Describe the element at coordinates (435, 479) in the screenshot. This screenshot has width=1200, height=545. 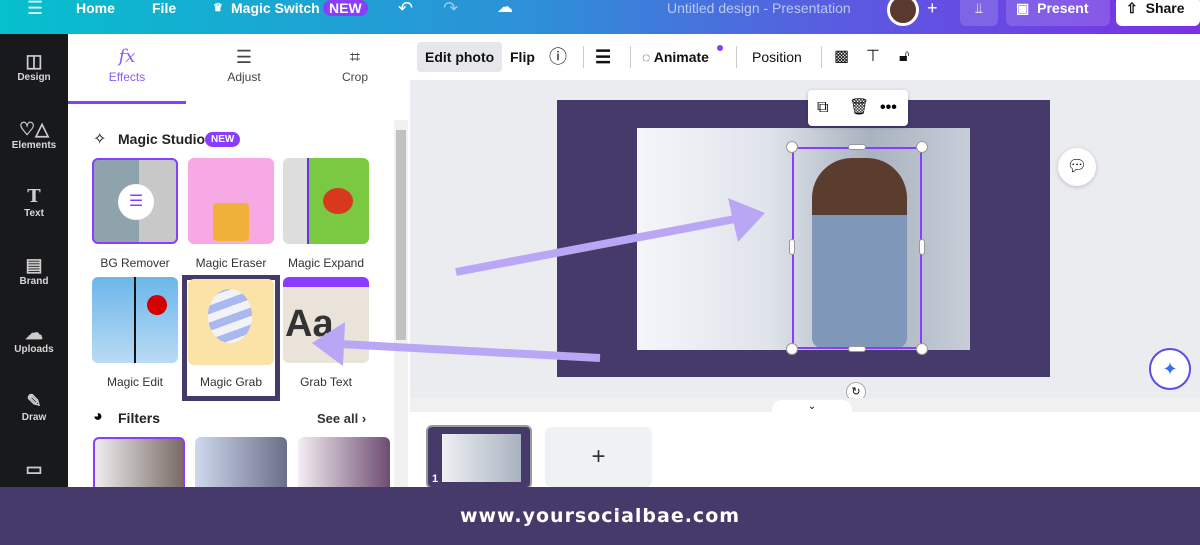
I see `page-number: 1` at that location.